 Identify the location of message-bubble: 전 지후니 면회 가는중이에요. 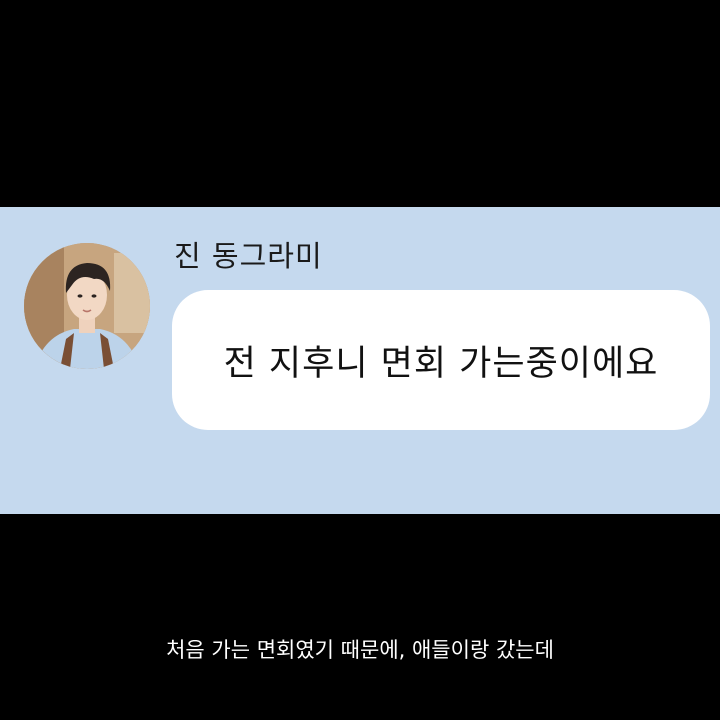
(441, 360).